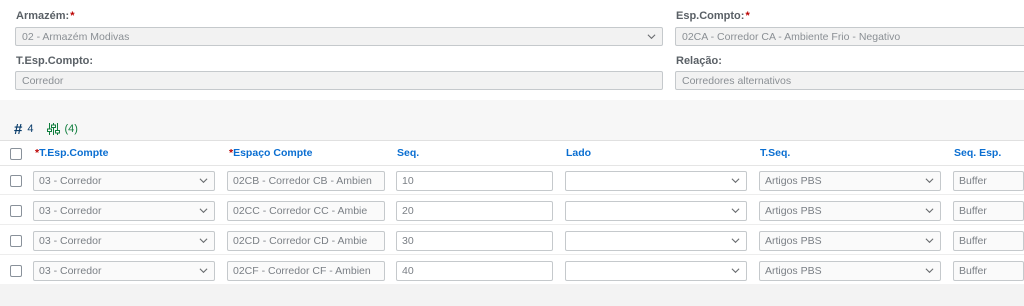  I want to click on table-toolbar: # 4 (4), so click(46, 129).